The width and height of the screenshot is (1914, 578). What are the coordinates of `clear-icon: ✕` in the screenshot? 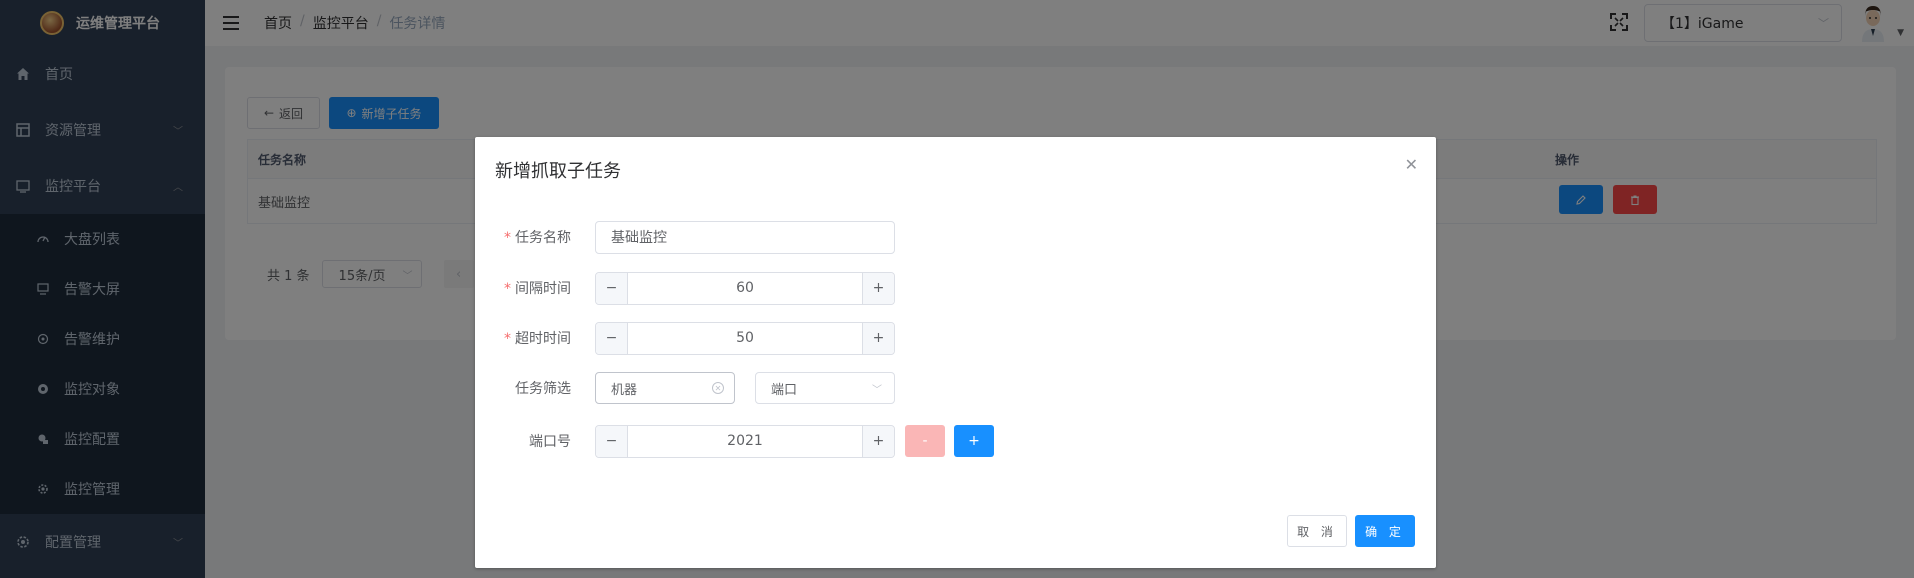 It's located at (718, 388).